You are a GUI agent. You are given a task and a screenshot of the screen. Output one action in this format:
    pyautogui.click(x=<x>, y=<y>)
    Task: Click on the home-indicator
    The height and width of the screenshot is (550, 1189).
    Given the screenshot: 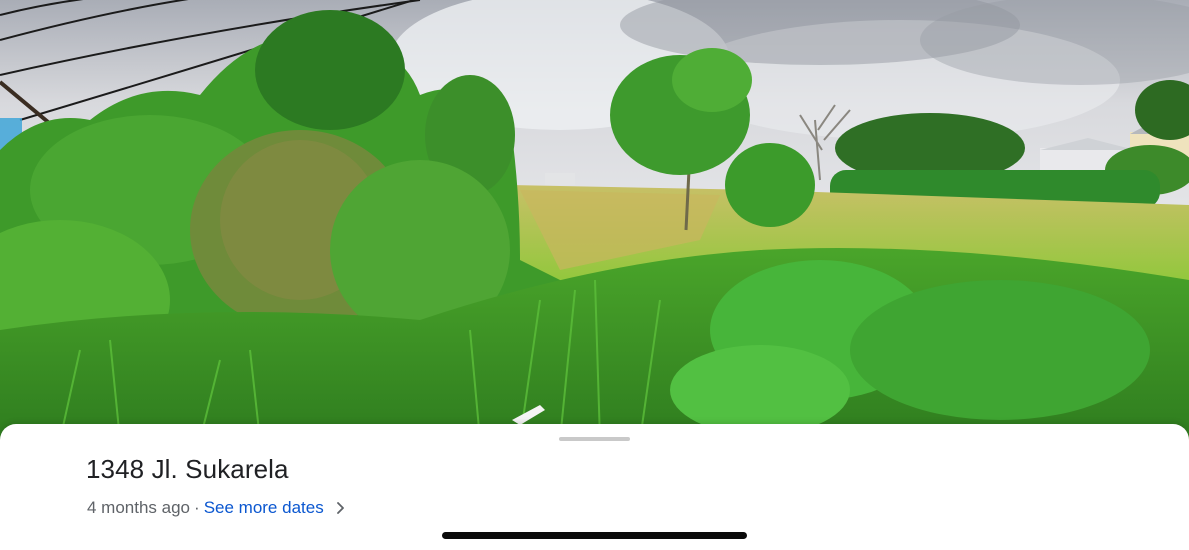 What is the action you would take?
    pyautogui.click(x=594, y=535)
    